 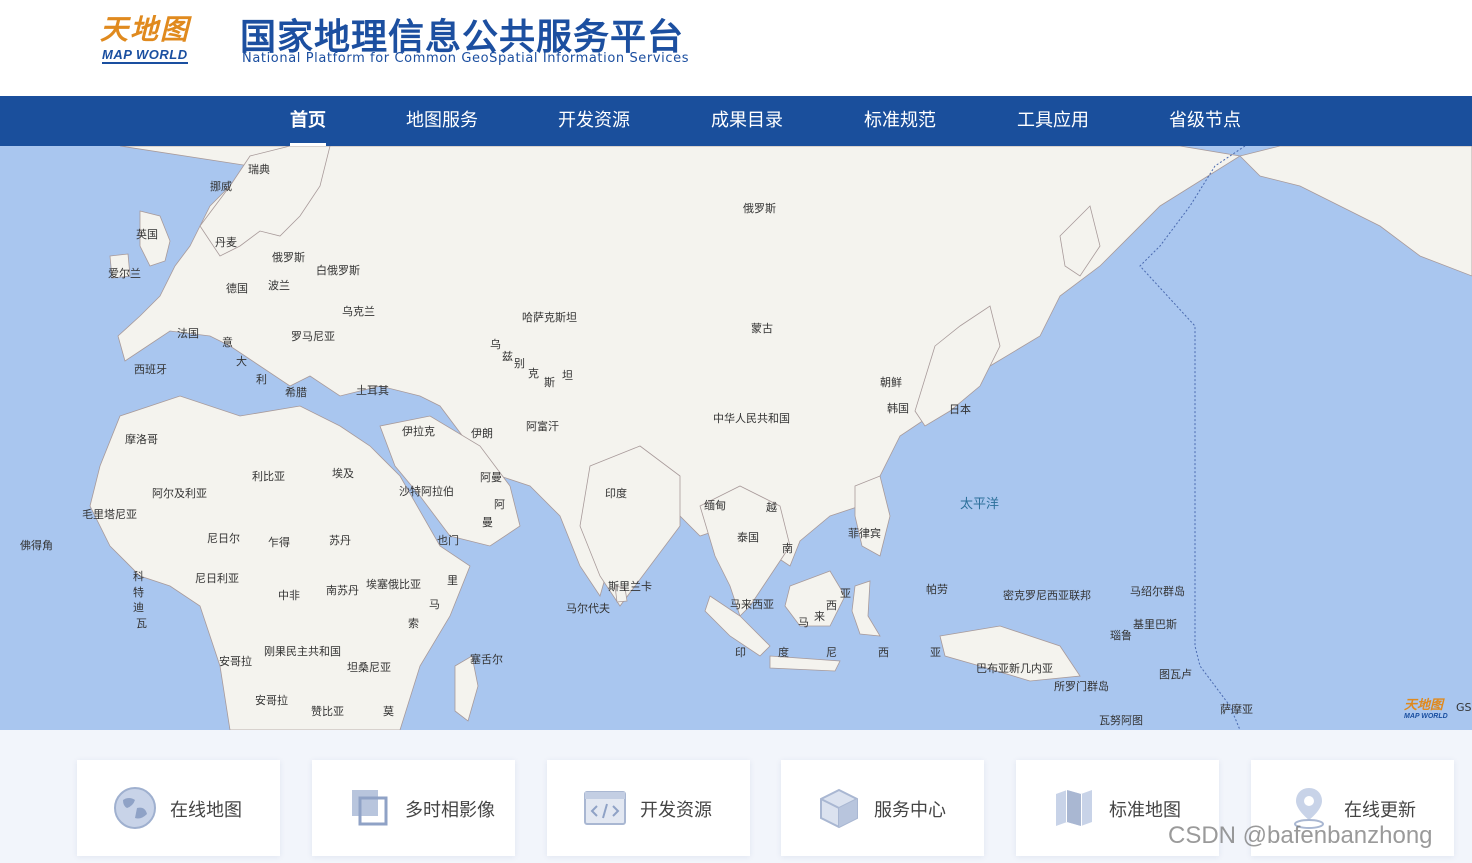 I want to click on cube-icon, so click(x=839, y=808).